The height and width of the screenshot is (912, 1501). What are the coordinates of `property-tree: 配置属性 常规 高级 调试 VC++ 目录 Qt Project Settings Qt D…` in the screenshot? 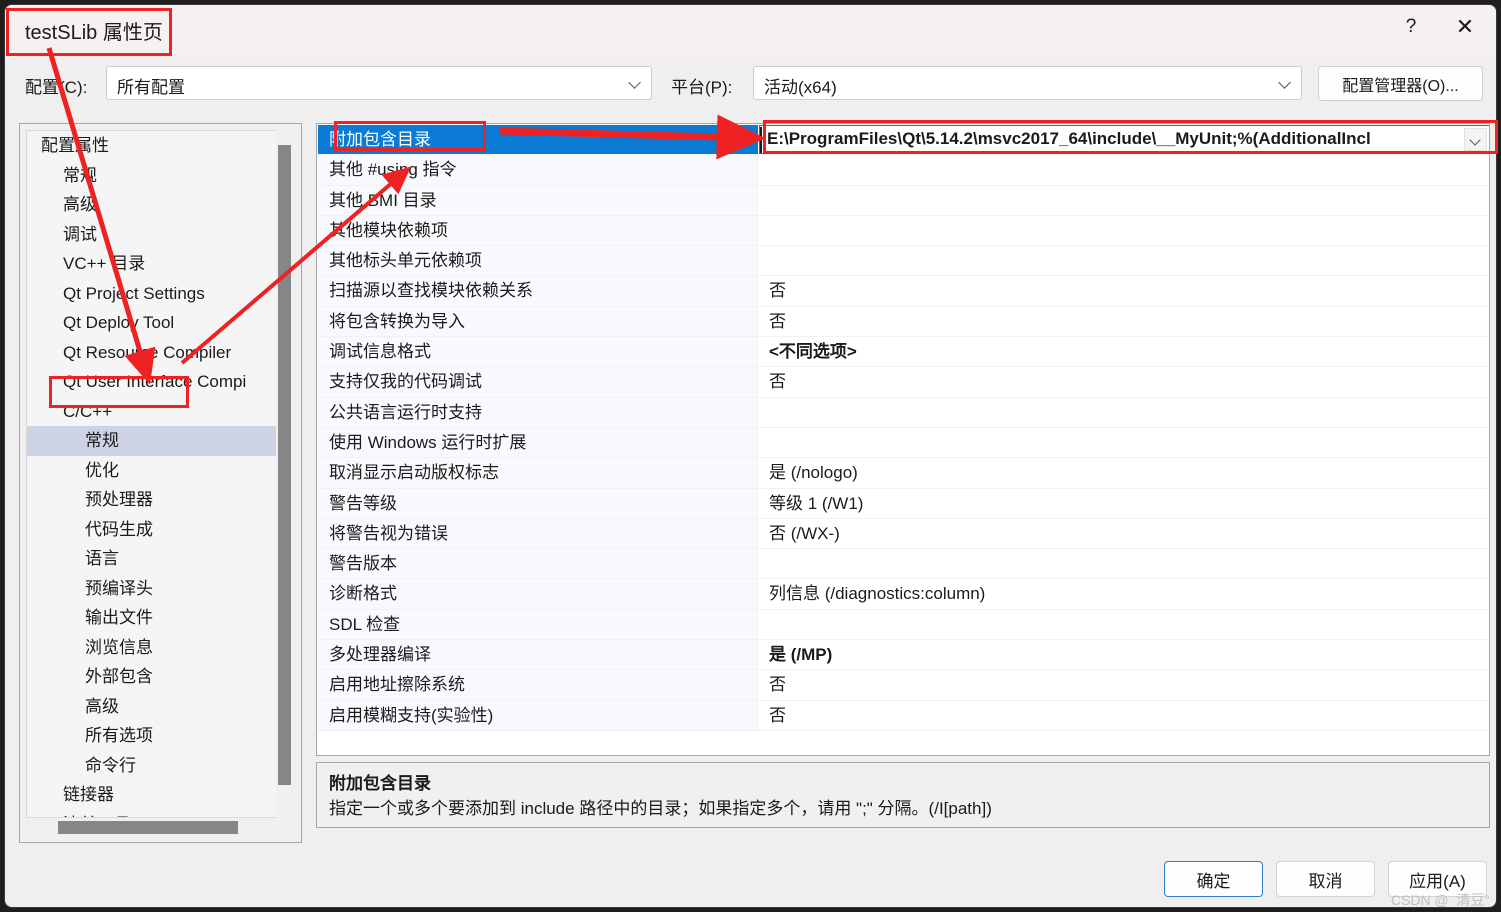 It's located at (153, 474).